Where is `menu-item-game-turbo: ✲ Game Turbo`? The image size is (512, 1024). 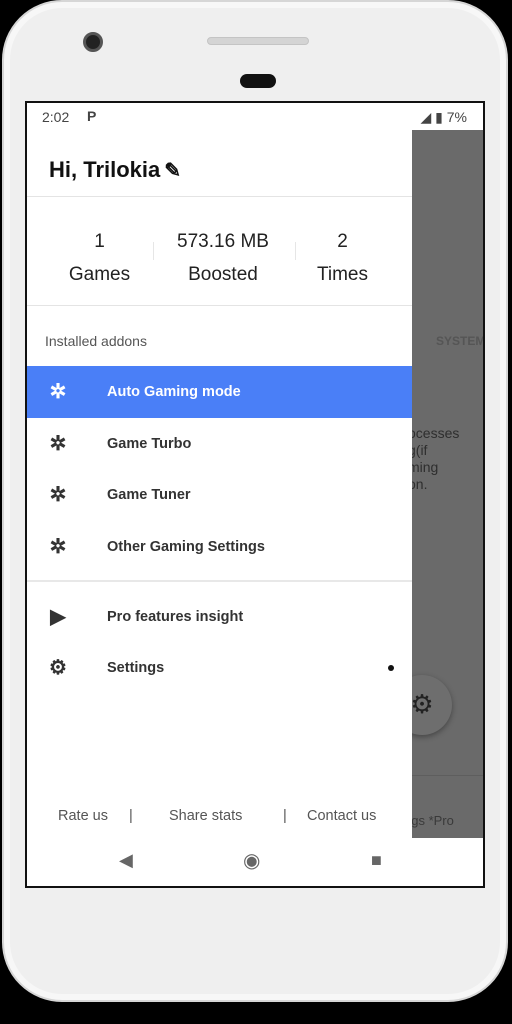
menu-item-game-turbo: ✲ Game Turbo is located at coordinates (219, 444).